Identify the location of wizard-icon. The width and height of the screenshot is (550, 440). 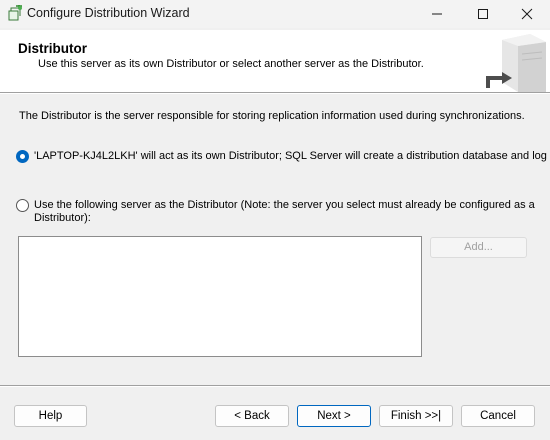
(15, 13).